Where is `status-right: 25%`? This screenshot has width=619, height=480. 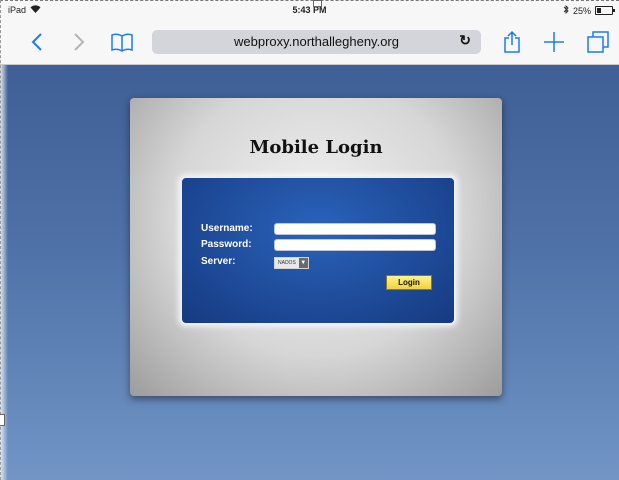
status-right: 25% is located at coordinates (589, 10).